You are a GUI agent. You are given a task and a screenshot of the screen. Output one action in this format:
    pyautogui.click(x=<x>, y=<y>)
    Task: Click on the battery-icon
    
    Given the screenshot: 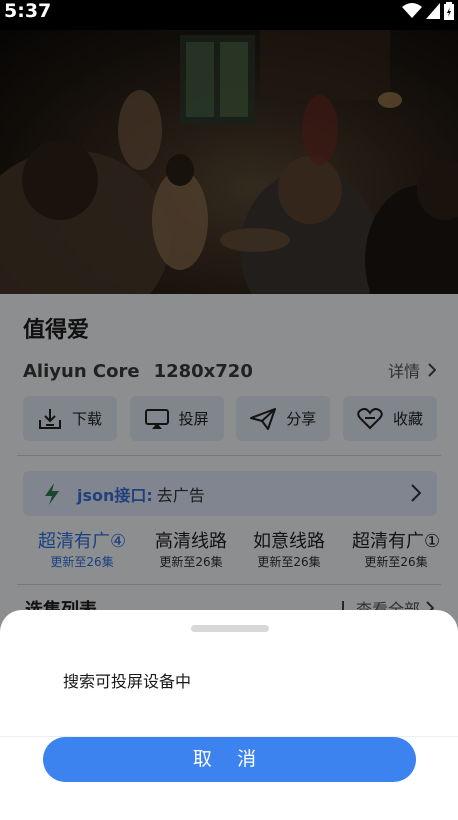 What is the action you would take?
    pyautogui.click(x=449, y=11)
    